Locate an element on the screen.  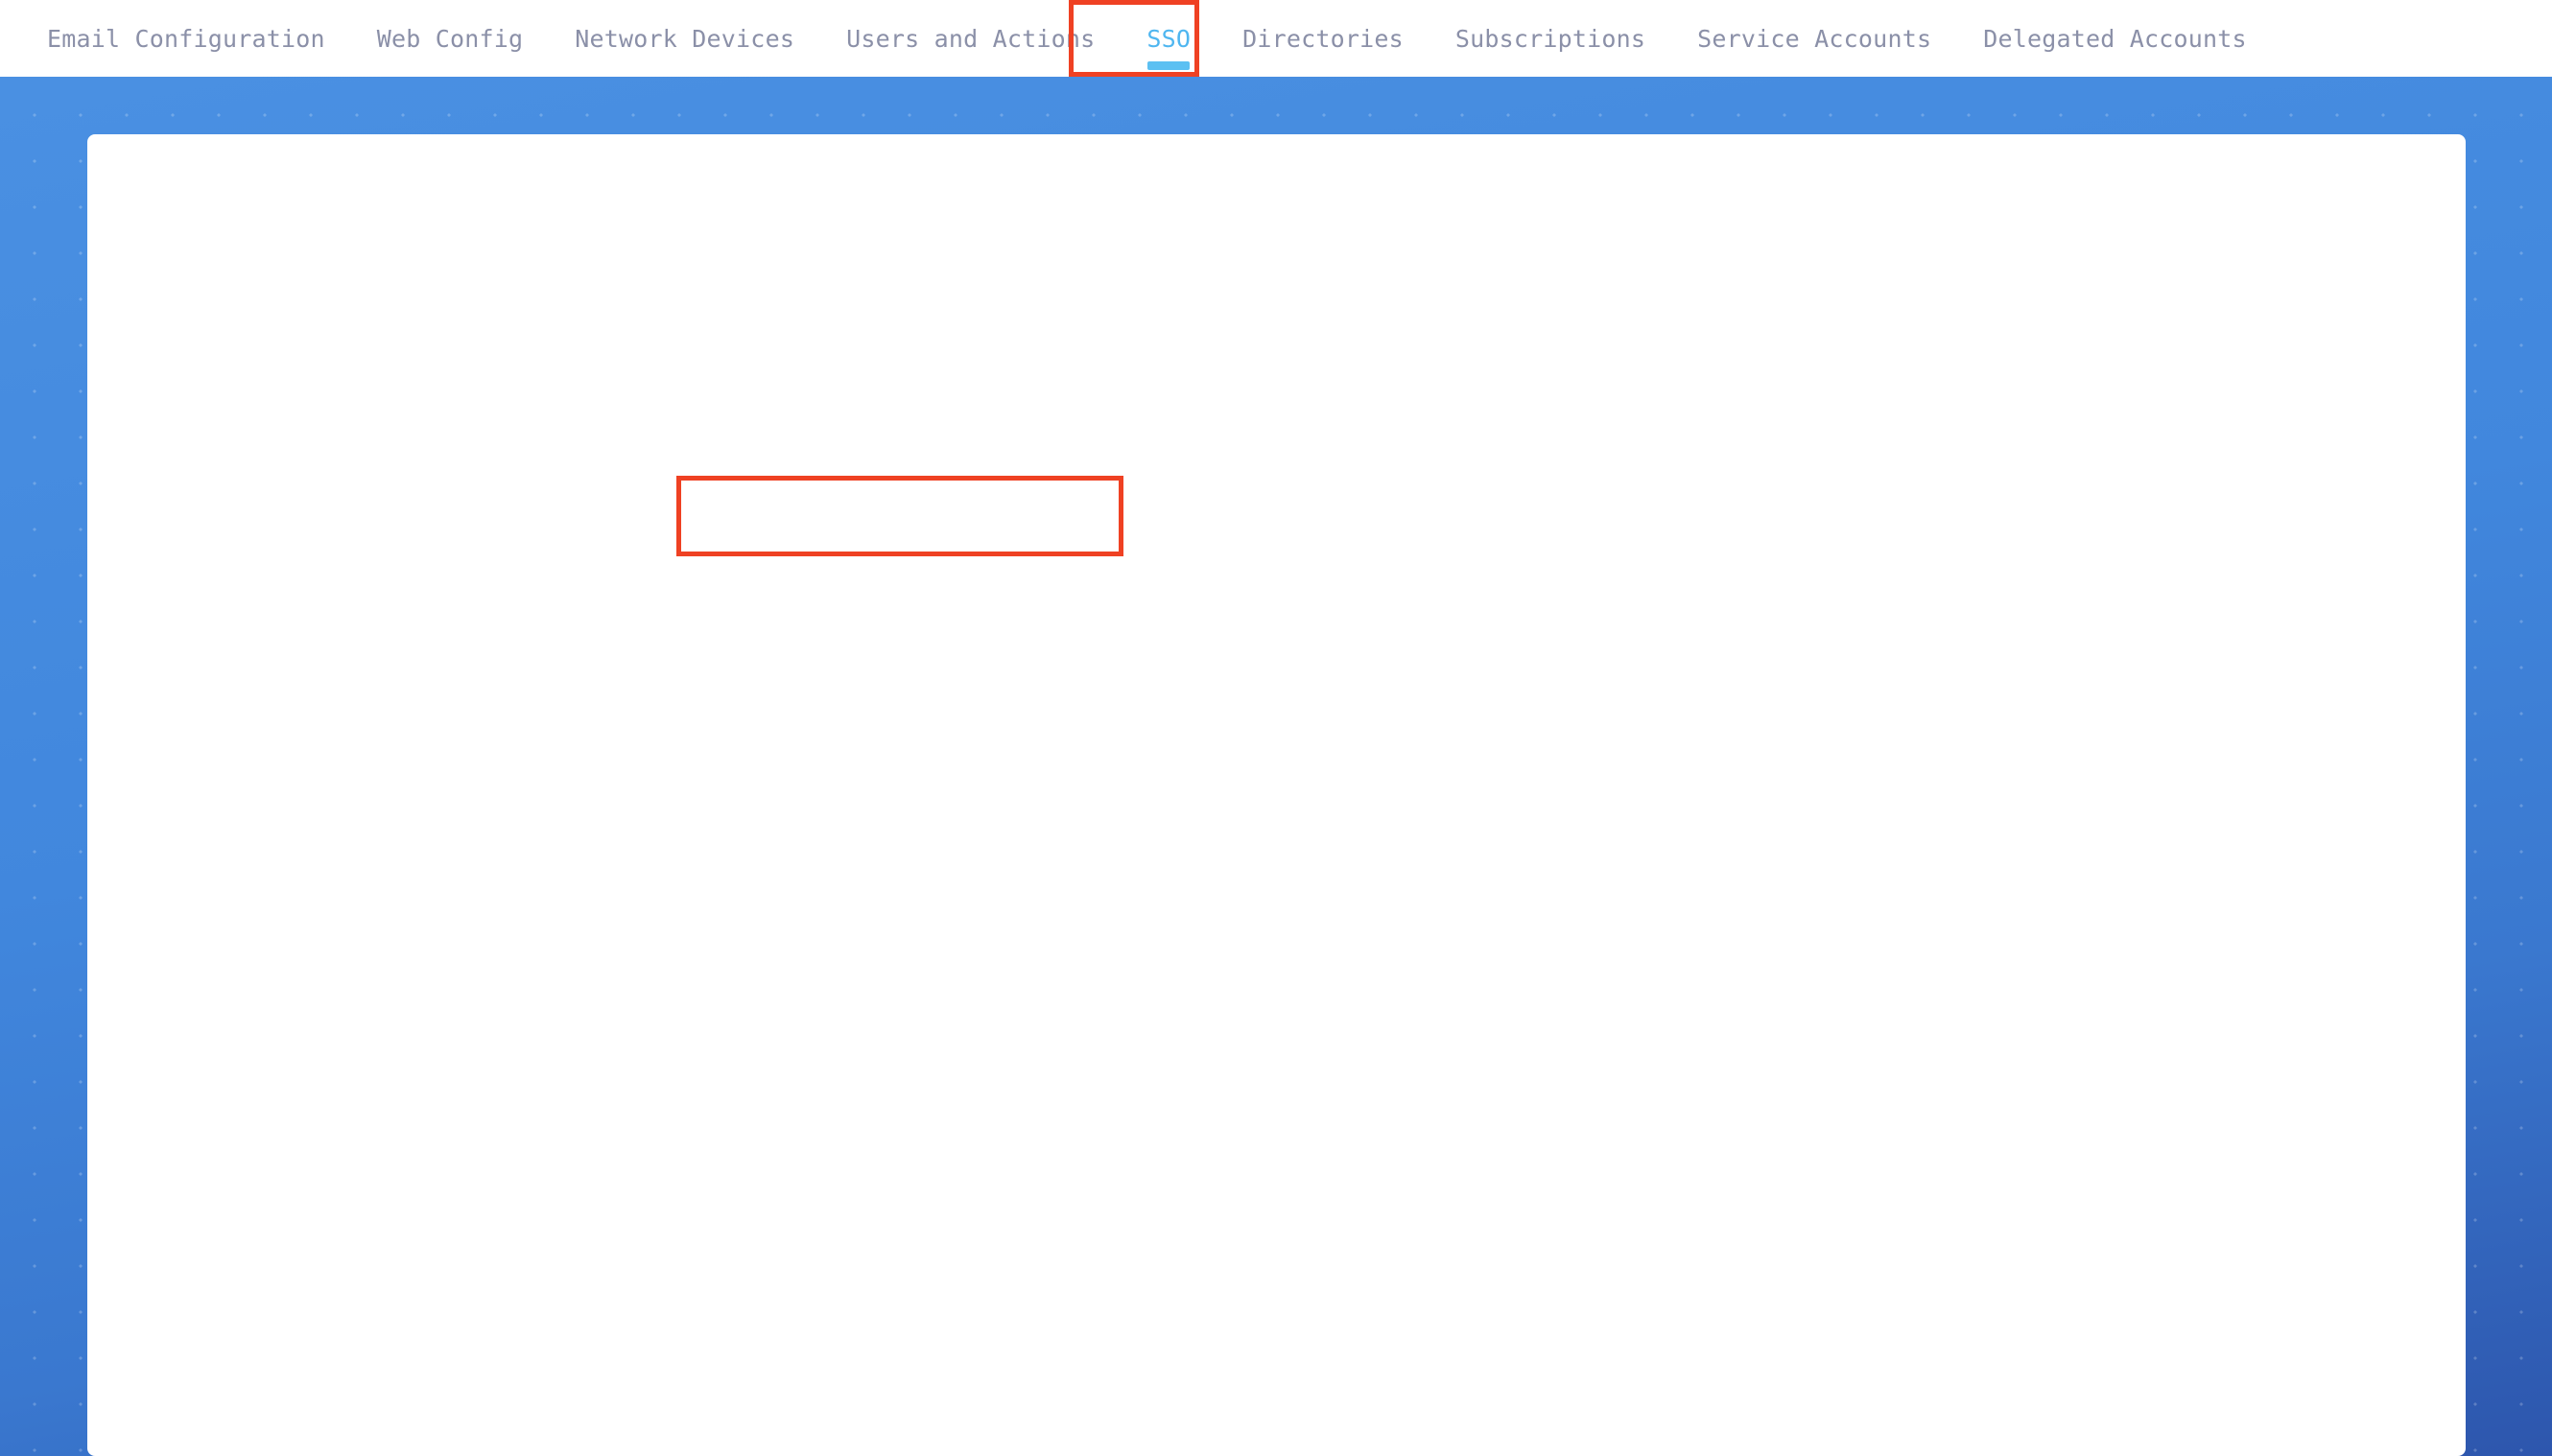
tab-label: SSO is located at coordinates (1169, 39).